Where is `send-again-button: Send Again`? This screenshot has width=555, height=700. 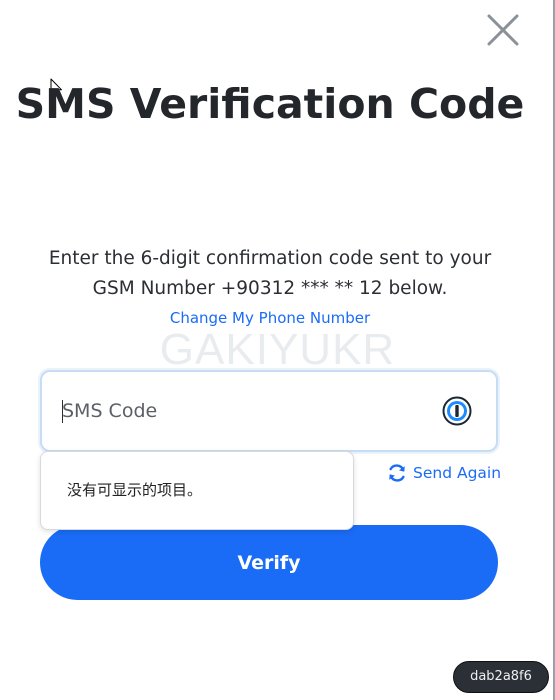
send-again-button: Send Again is located at coordinates (444, 473).